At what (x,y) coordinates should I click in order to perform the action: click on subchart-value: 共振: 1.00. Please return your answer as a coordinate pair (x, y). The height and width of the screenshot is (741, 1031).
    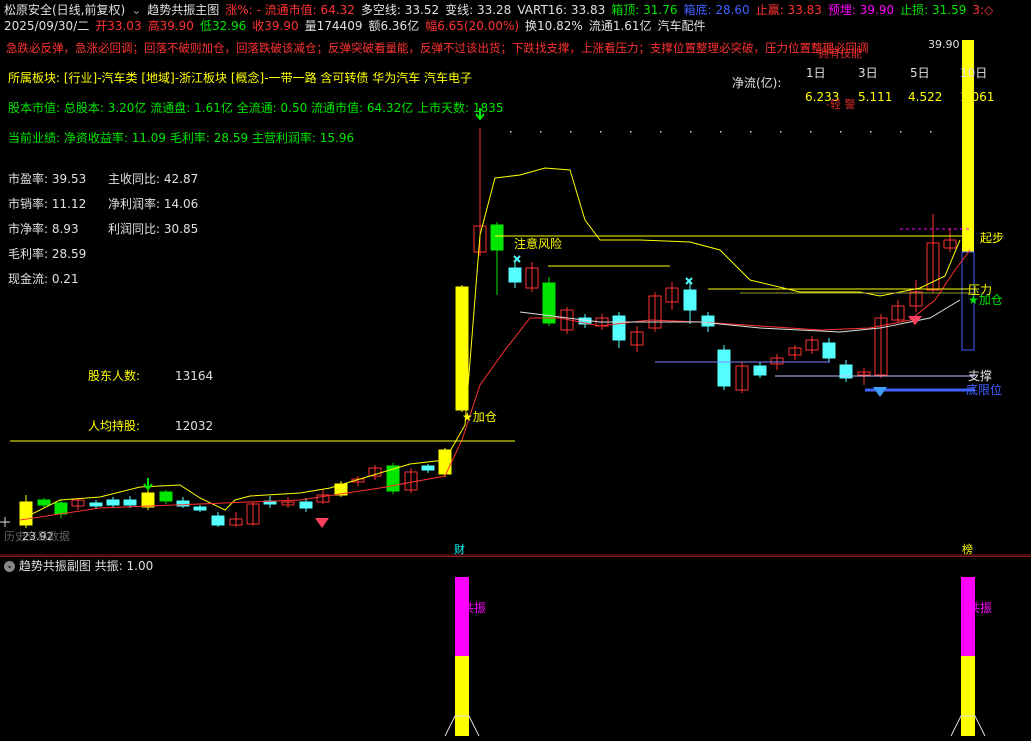
    Looking at the image, I should click on (124, 566).